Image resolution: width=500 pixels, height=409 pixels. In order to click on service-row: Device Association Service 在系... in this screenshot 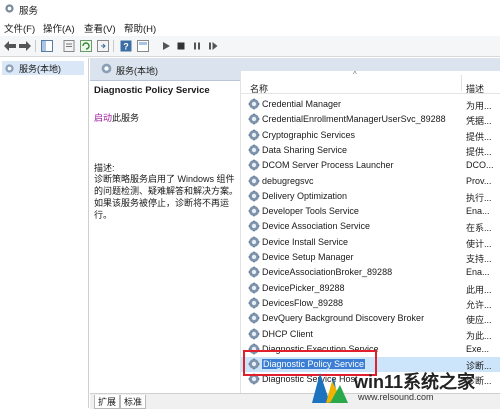, I will do `click(370, 226)`.